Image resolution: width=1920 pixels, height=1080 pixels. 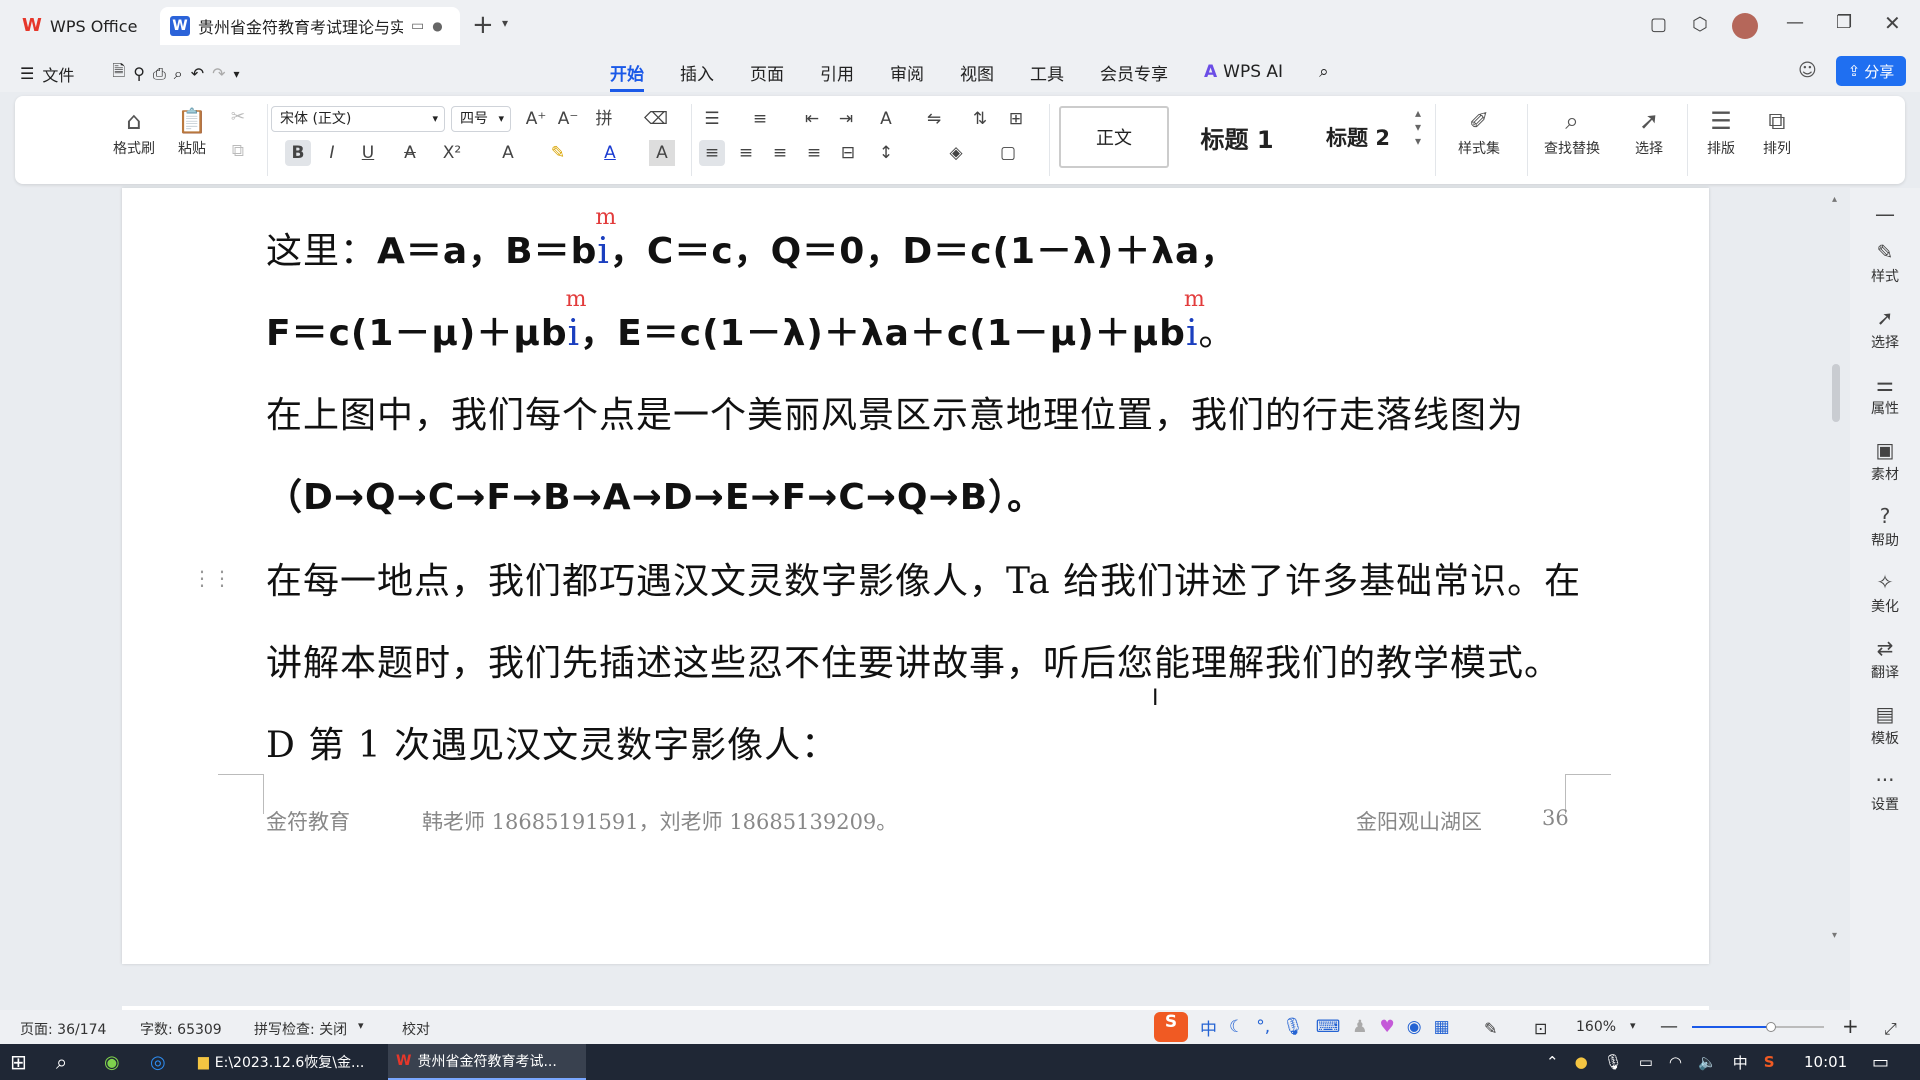 What do you see at coordinates (1836, 393) in the screenshot?
I see `vertical-scrollbar` at bounding box center [1836, 393].